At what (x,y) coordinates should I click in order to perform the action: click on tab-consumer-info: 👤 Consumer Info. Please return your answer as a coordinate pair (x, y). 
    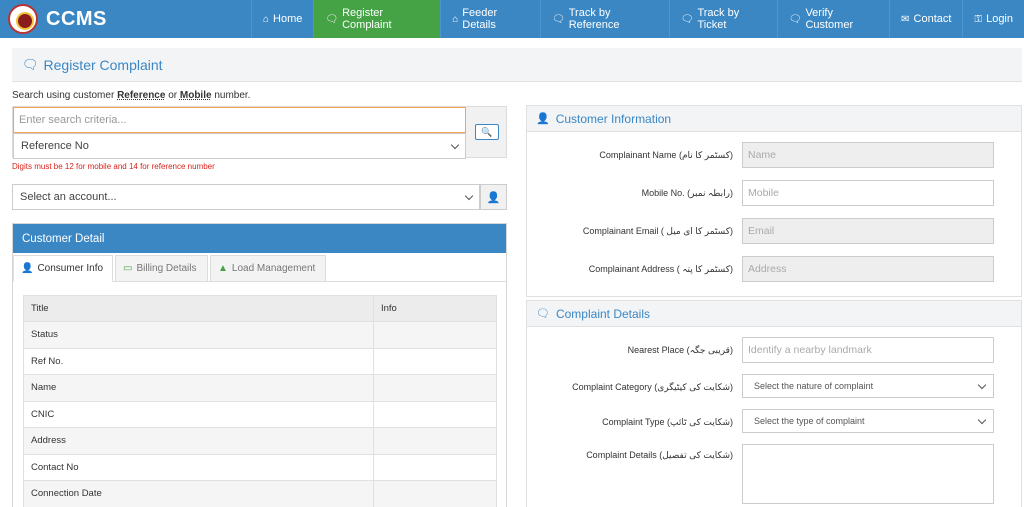
    Looking at the image, I should click on (63, 268).